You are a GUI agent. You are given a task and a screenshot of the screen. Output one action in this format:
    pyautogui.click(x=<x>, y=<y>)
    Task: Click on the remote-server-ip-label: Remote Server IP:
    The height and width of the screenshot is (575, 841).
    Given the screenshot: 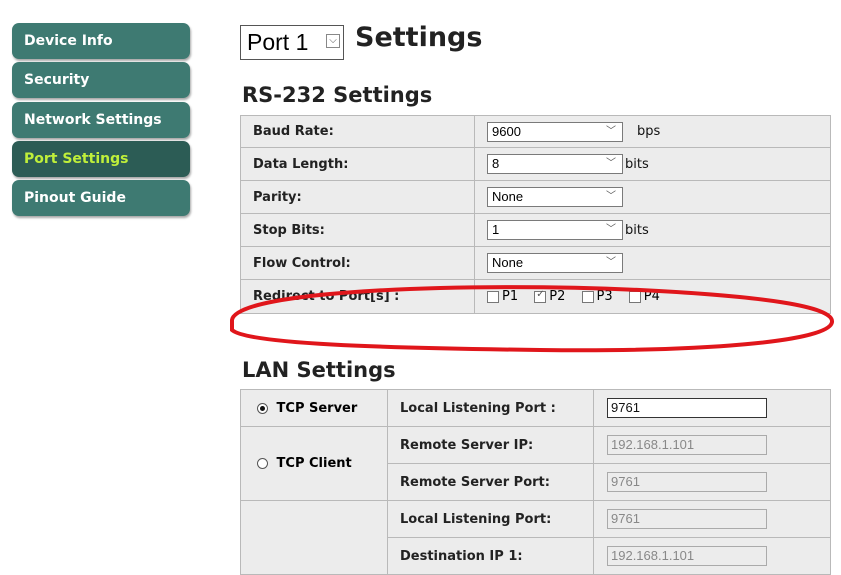 What is the action you would take?
    pyautogui.click(x=490, y=445)
    